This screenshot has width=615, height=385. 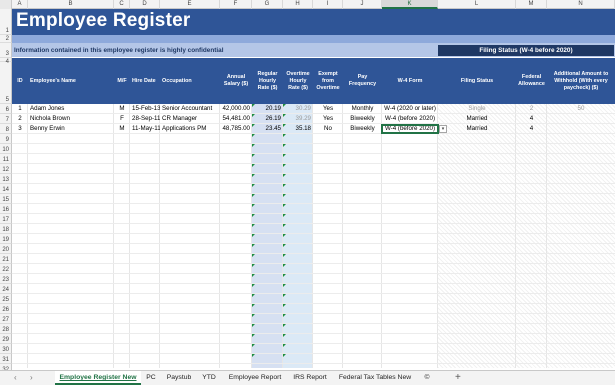 I want to click on cell-mf: F, so click(x=122, y=119).